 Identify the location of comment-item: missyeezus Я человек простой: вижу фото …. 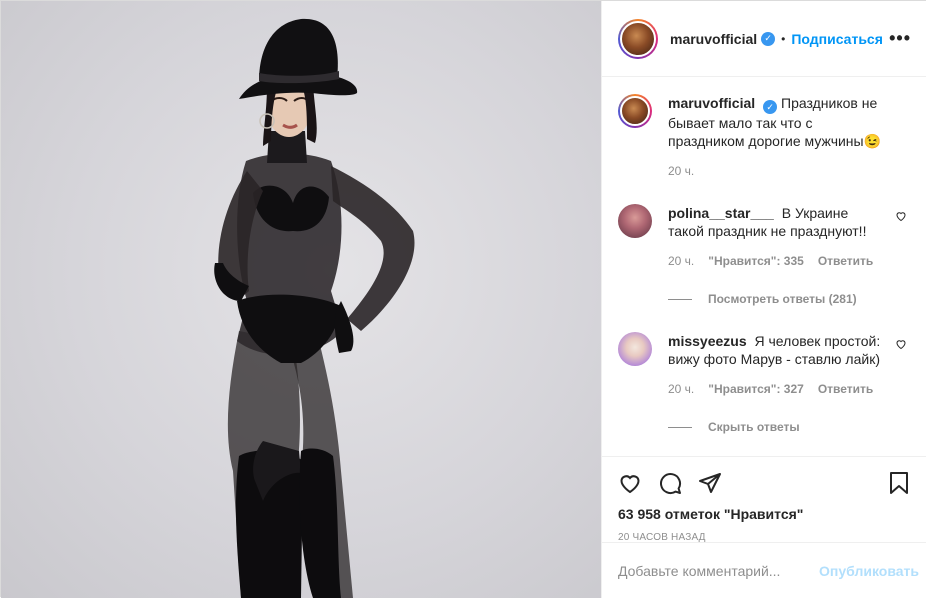
(764, 365).